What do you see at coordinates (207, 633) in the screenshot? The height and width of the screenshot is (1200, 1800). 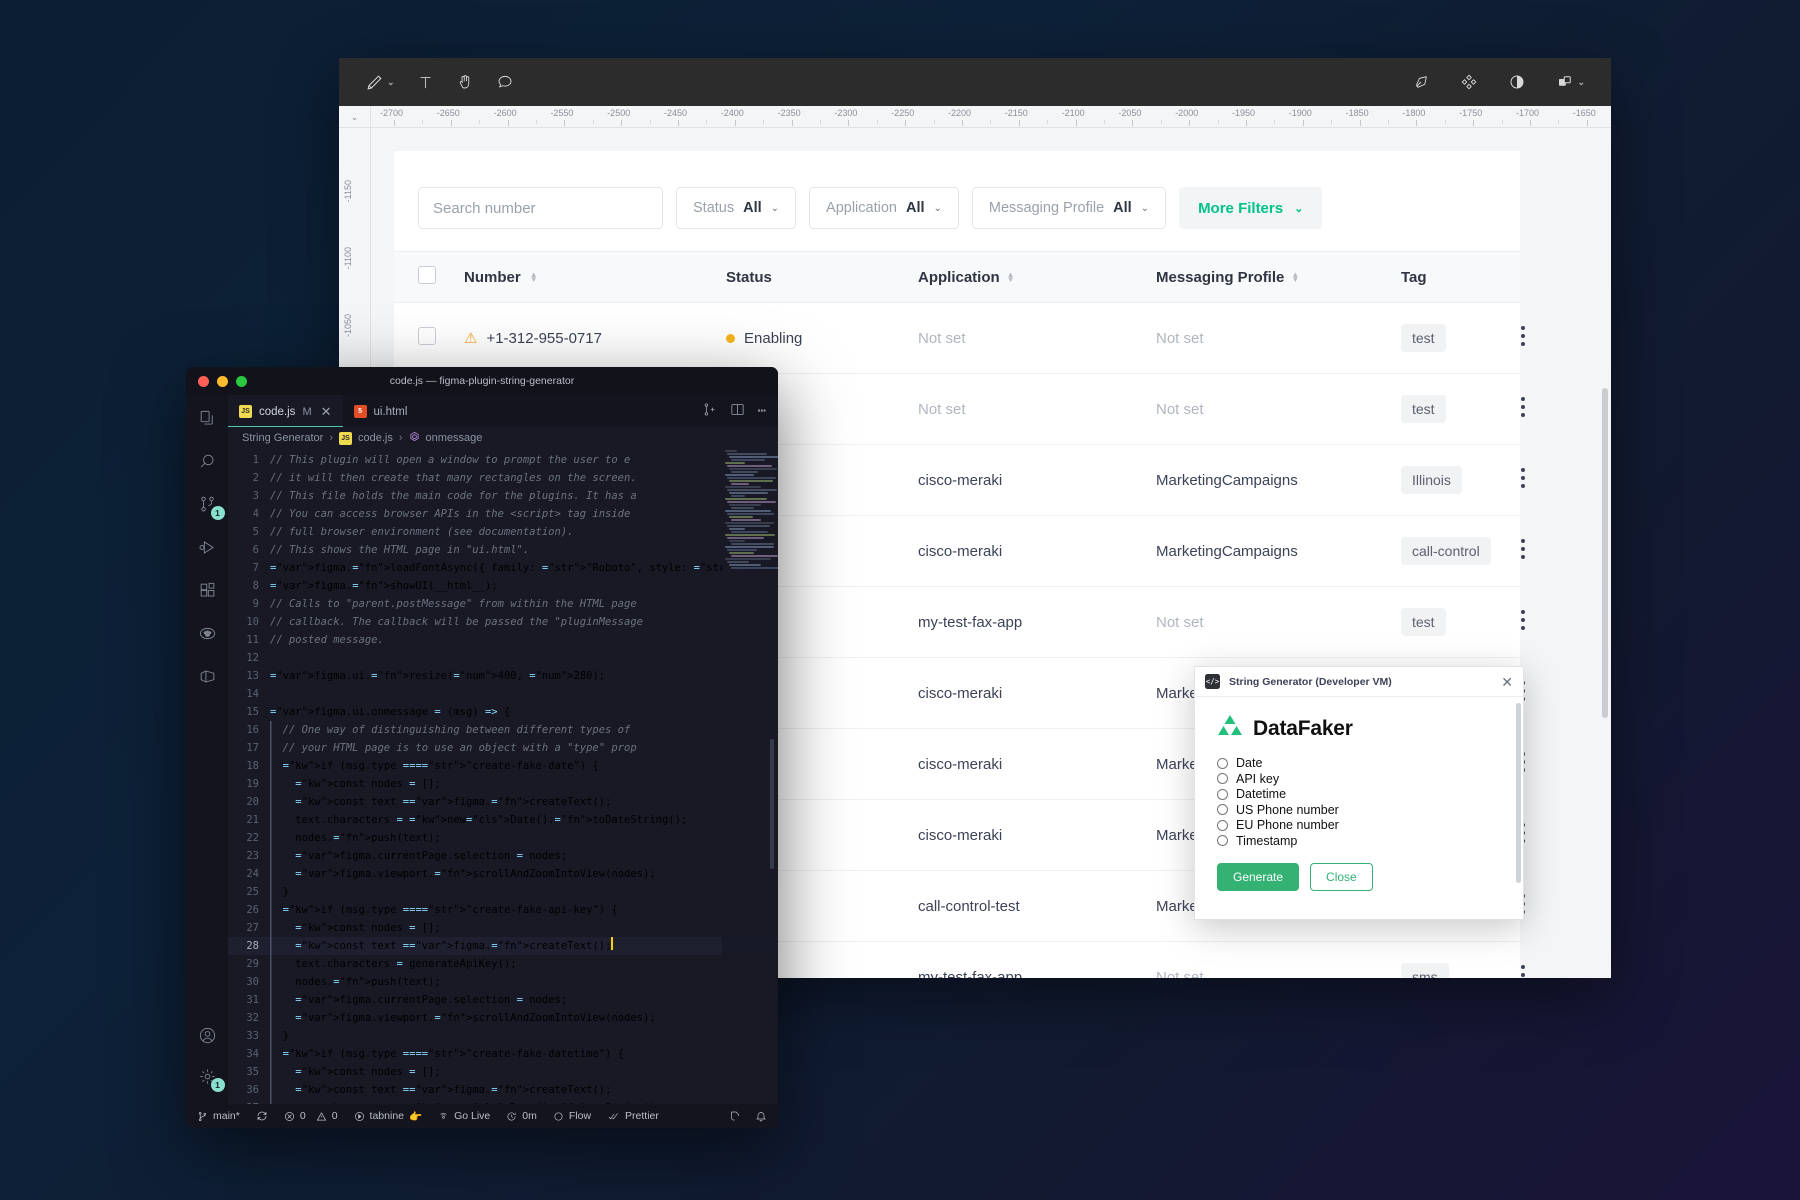 I see `paw-icon` at bounding box center [207, 633].